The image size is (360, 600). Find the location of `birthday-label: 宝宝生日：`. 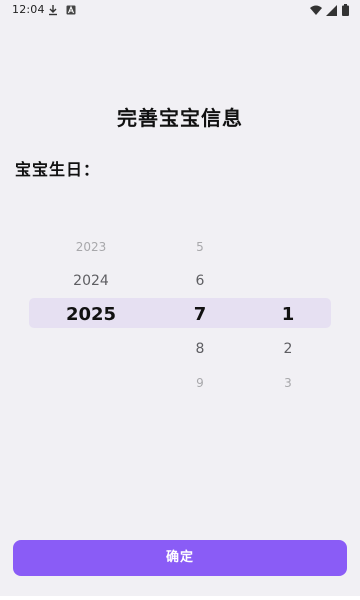

birthday-label: 宝宝生日： is located at coordinates (58, 169).